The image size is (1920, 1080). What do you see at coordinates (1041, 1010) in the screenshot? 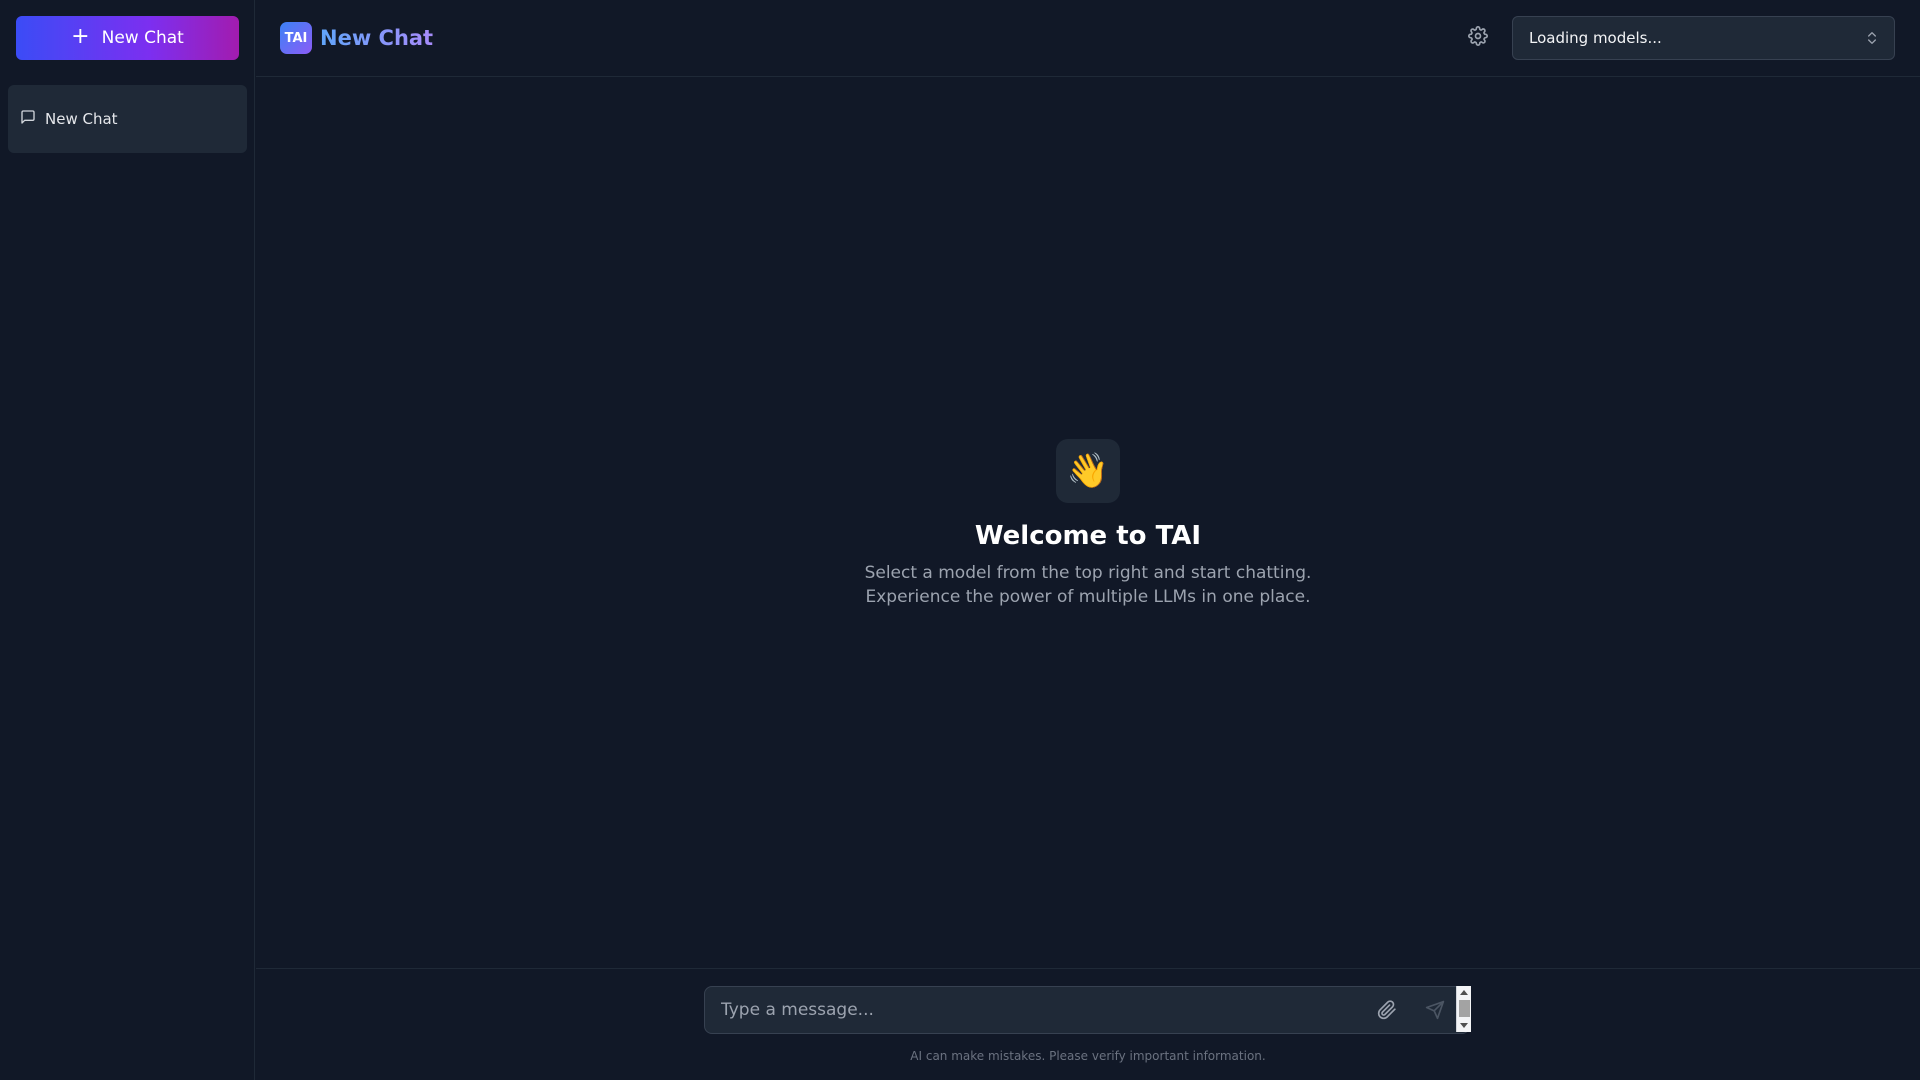
I see `message-input` at bounding box center [1041, 1010].